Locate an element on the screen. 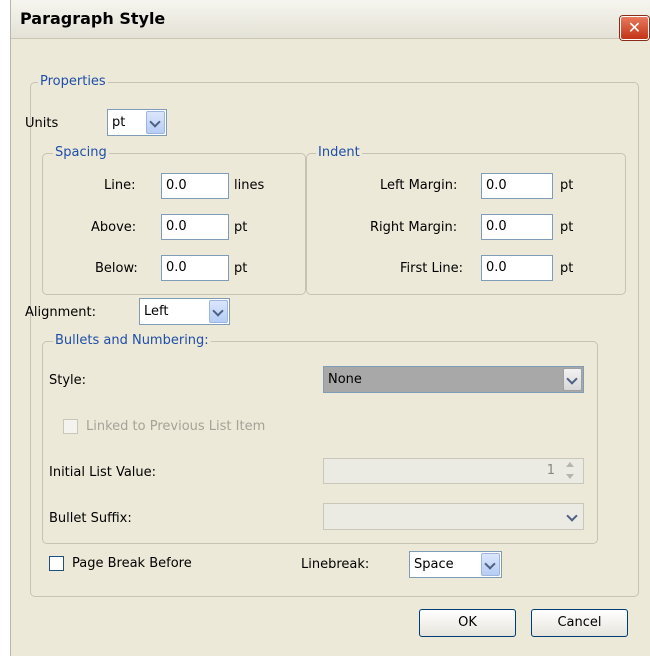 The image size is (650, 656). above-unit: pt is located at coordinates (241, 227).